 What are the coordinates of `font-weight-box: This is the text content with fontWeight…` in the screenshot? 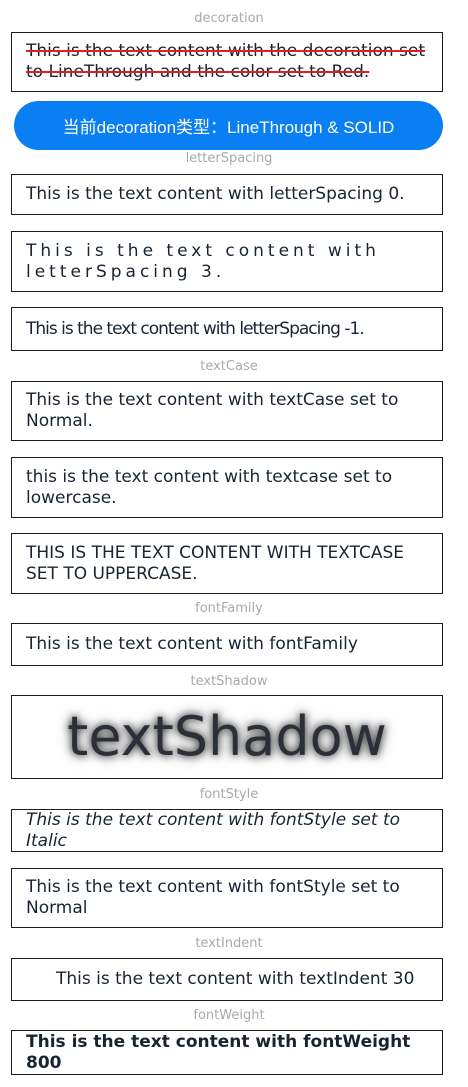 It's located at (227, 1052).